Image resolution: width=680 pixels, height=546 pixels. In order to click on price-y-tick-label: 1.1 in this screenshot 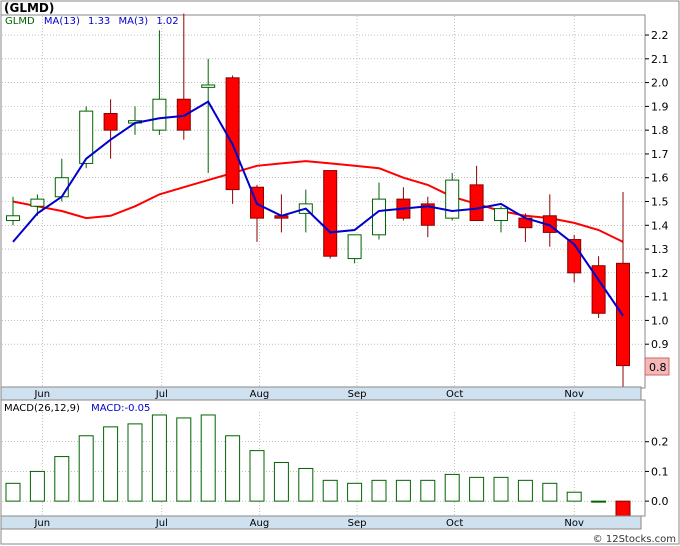, I will do `click(660, 297)`.